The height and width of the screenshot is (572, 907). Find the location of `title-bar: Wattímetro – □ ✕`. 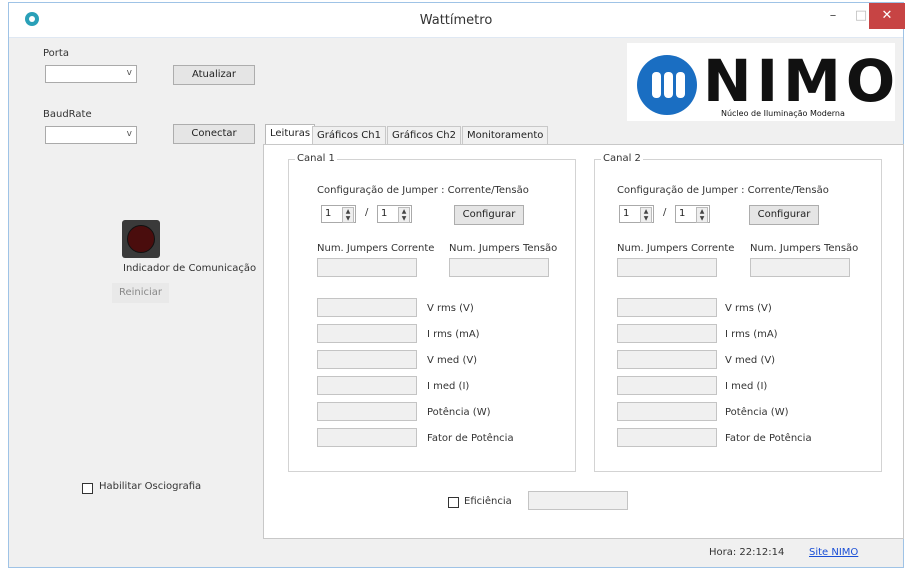

title-bar: Wattímetro – □ ✕ is located at coordinates (457, 20).